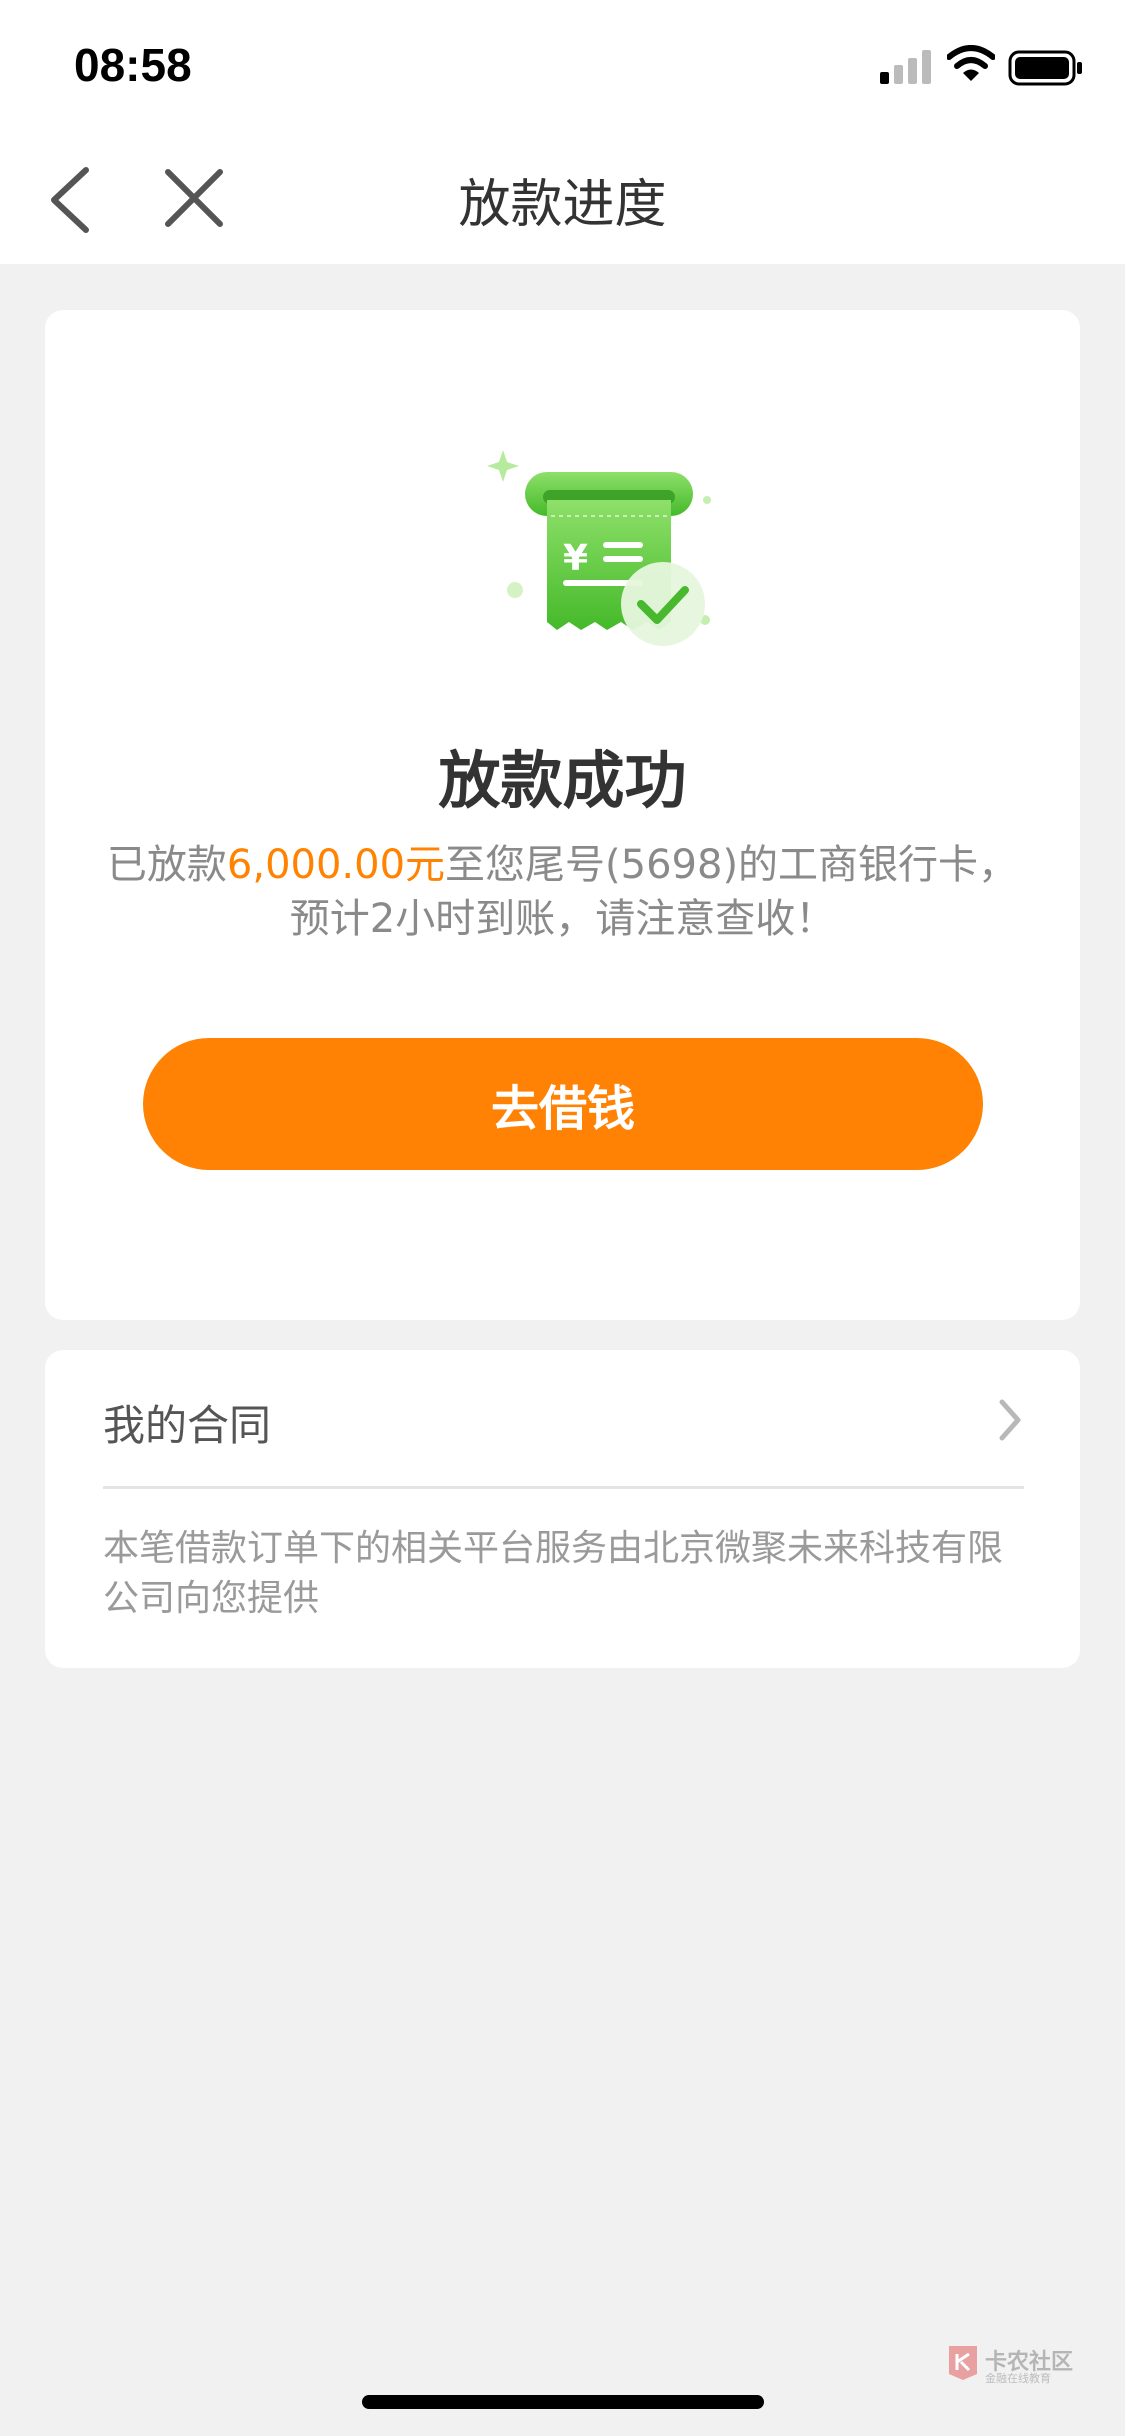  I want to click on desc-line2: 预计2小时到账，请注意查收！, so click(562, 919).